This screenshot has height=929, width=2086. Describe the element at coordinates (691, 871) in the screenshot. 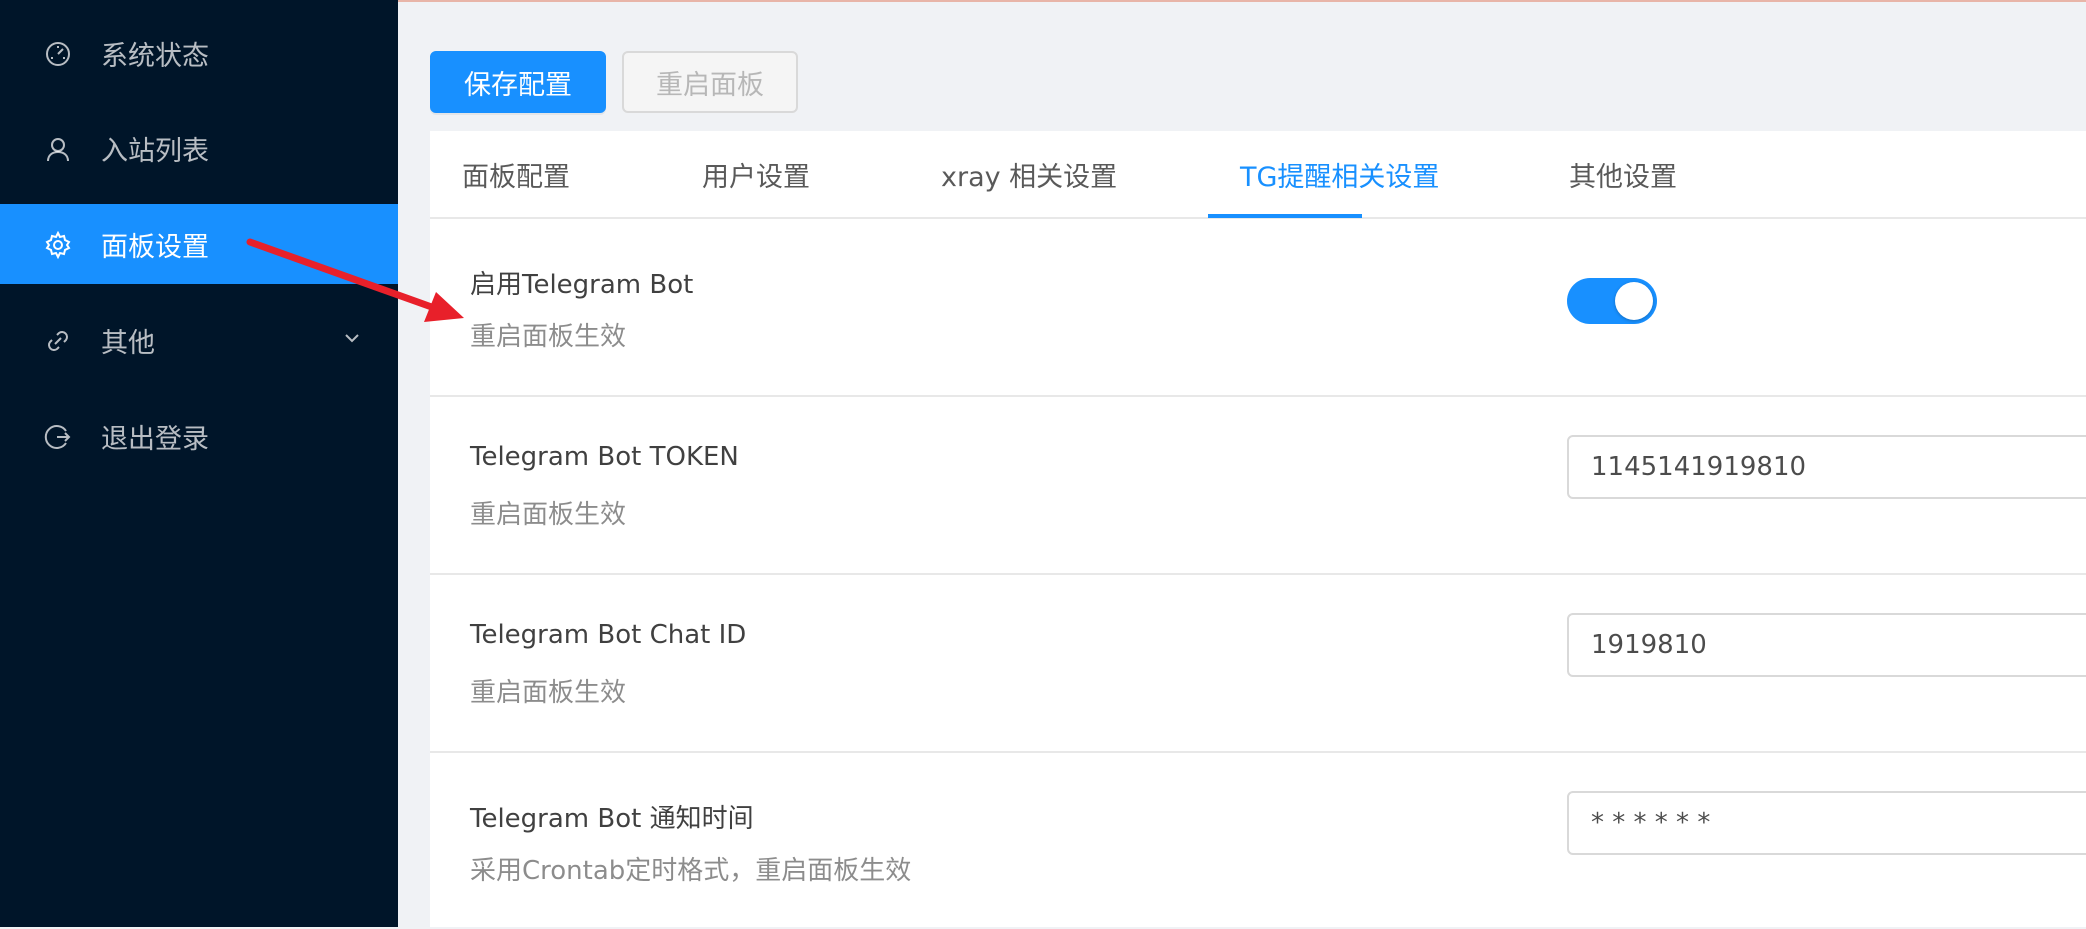

I see `setting-description: 采用Crontab定时格式，重启面板生效` at that location.